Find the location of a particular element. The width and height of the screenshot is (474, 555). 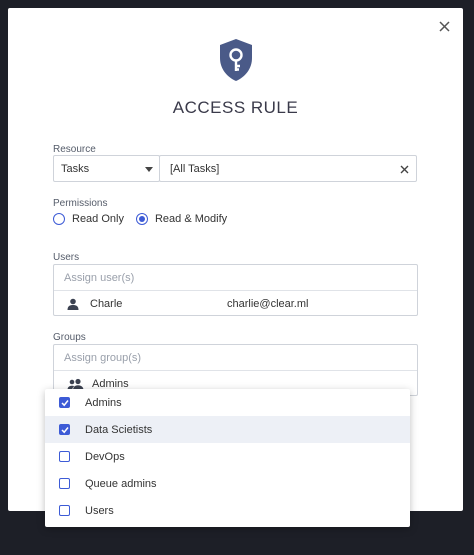

assign-users-input: Assign user(s) is located at coordinates (235, 278).